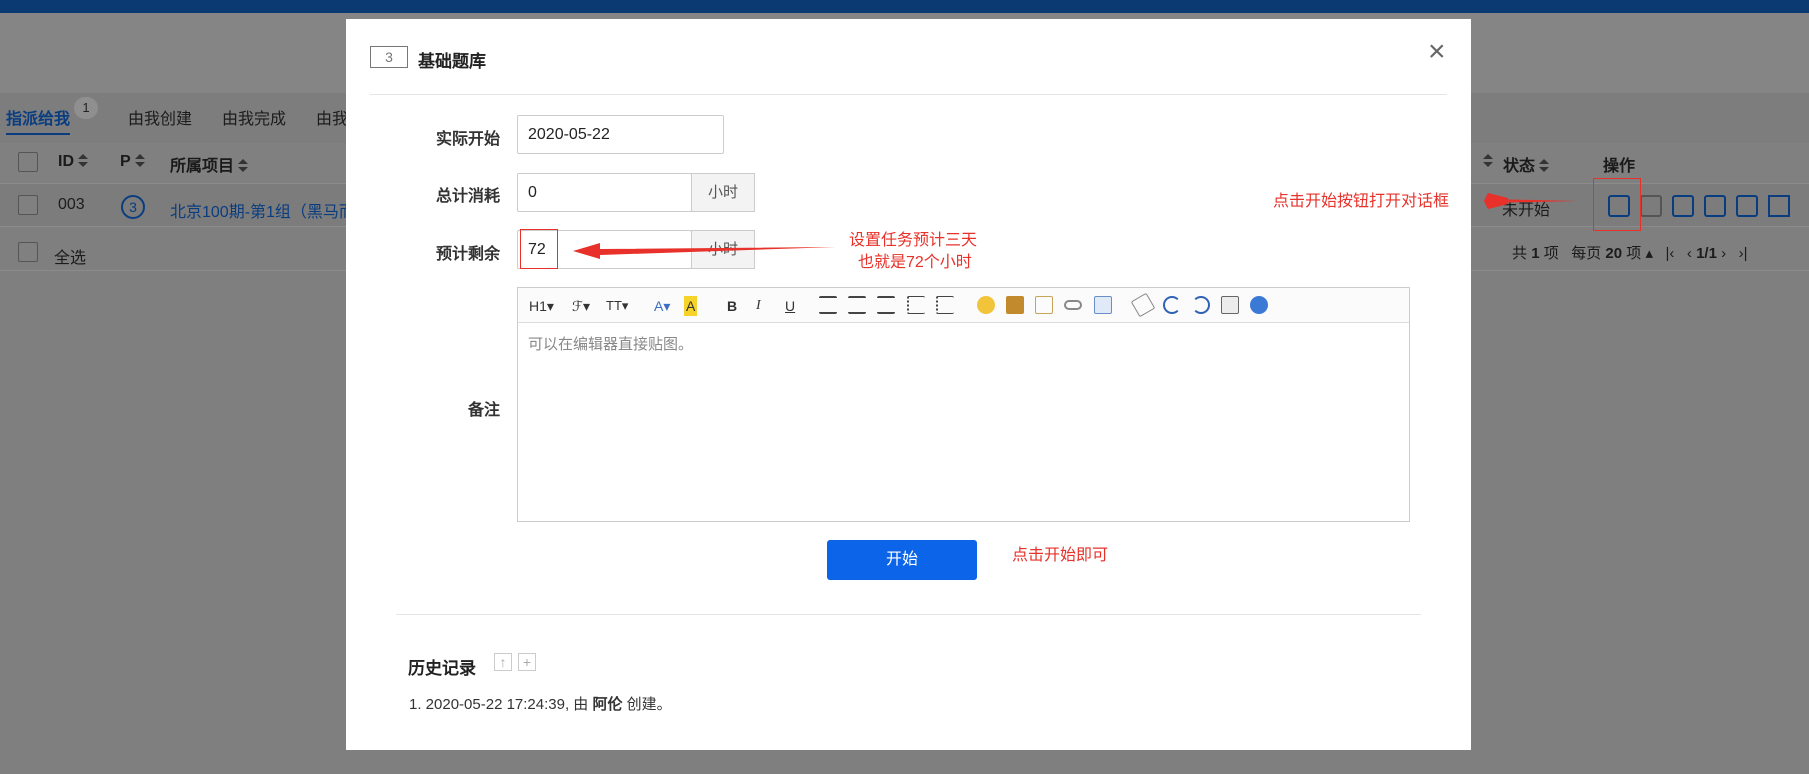 This screenshot has height=774, width=1809. Describe the element at coordinates (1075, 226) in the screenshot. I see `annotation-arrows` at that location.